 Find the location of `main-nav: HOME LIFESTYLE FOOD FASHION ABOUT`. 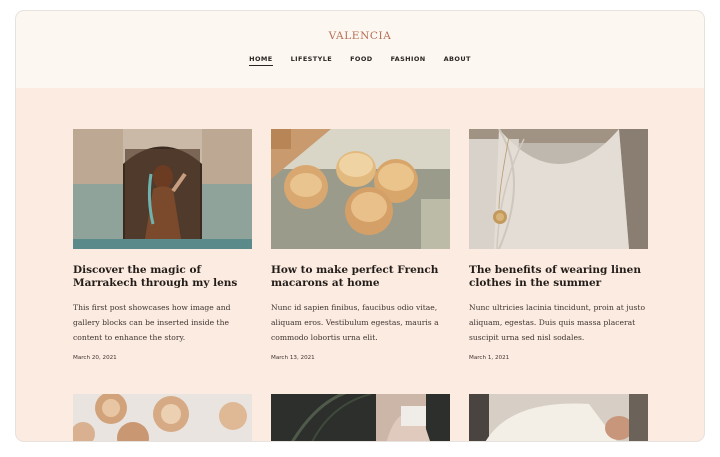

main-nav: HOME LIFESTYLE FOOD FASHION ABOUT is located at coordinates (360, 60).